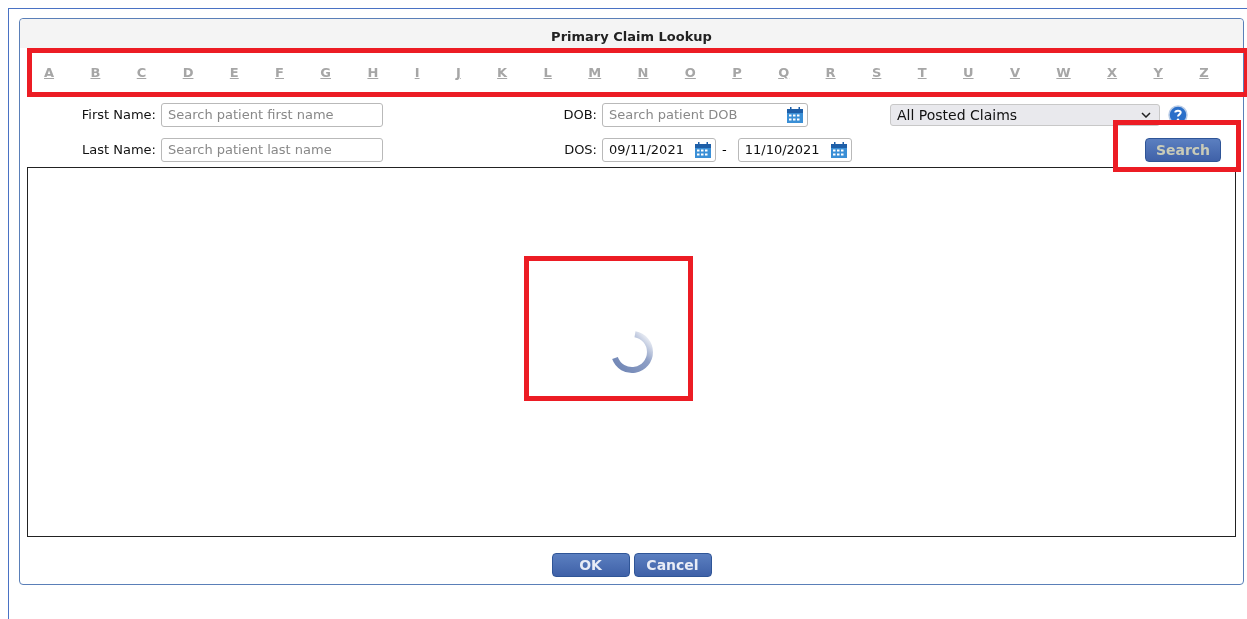 The width and height of the screenshot is (1247, 619). Describe the element at coordinates (784, 72) in the screenshot. I see `letter-link: Q` at that location.